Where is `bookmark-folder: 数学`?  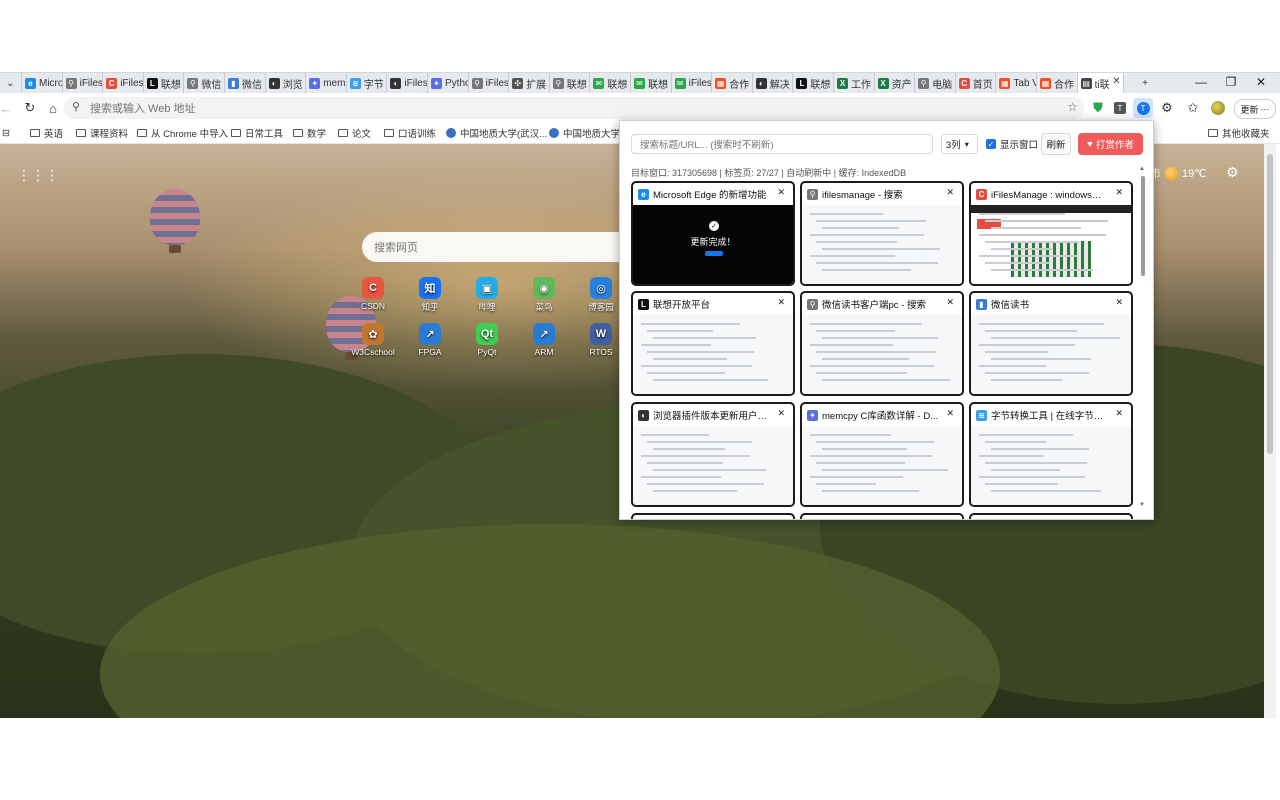
bookmark-folder: 数学 is located at coordinates (309, 133).